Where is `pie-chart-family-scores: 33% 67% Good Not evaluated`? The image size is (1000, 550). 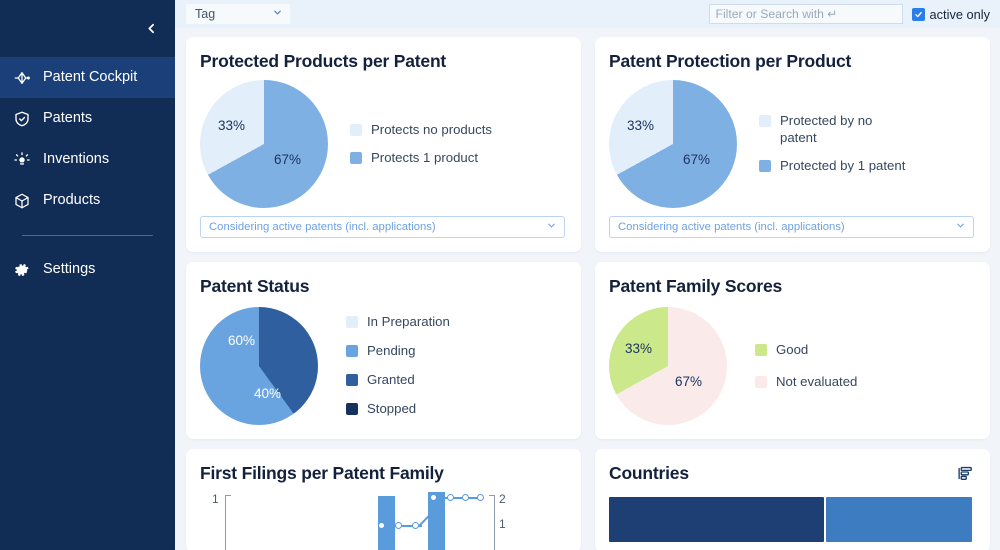 pie-chart-family-scores: 33% 67% Good Not evaluated is located at coordinates (791, 366).